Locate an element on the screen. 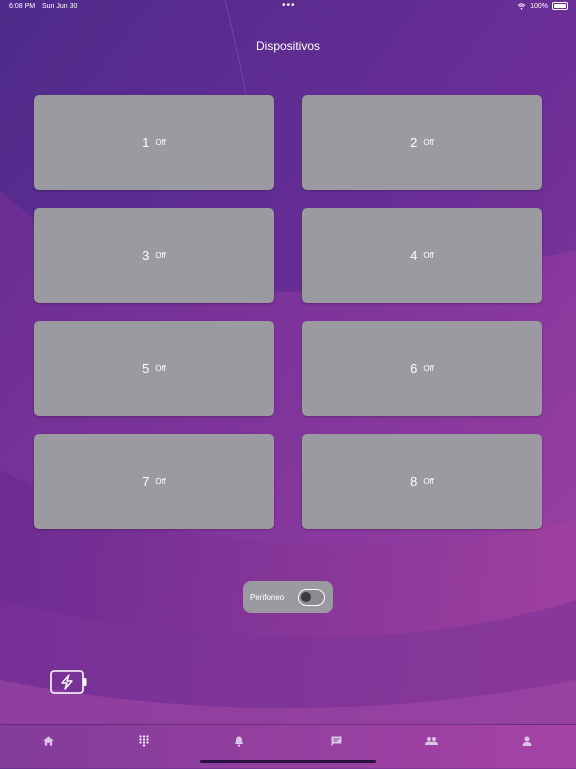  perifoneo-label: Perifoneo is located at coordinates (267, 597).